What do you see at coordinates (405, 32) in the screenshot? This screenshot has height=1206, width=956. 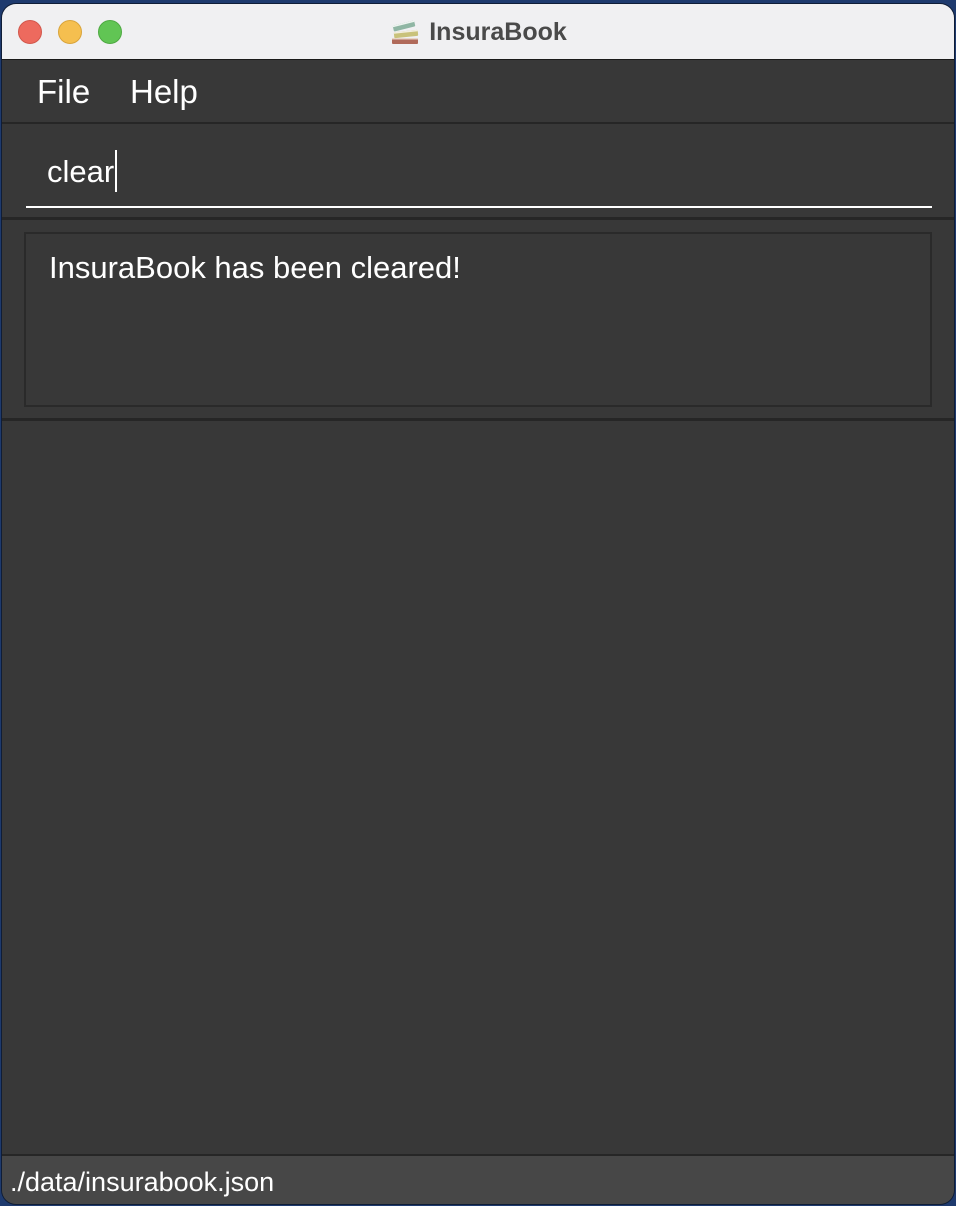 I see `stacked-books-icon` at bounding box center [405, 32].